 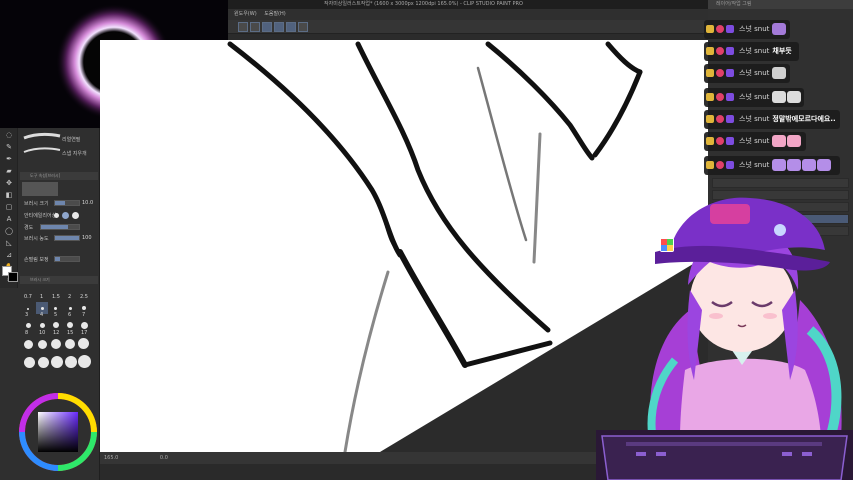 I want to click on brush-size-value: 10.0, so click(x=88, y=203).